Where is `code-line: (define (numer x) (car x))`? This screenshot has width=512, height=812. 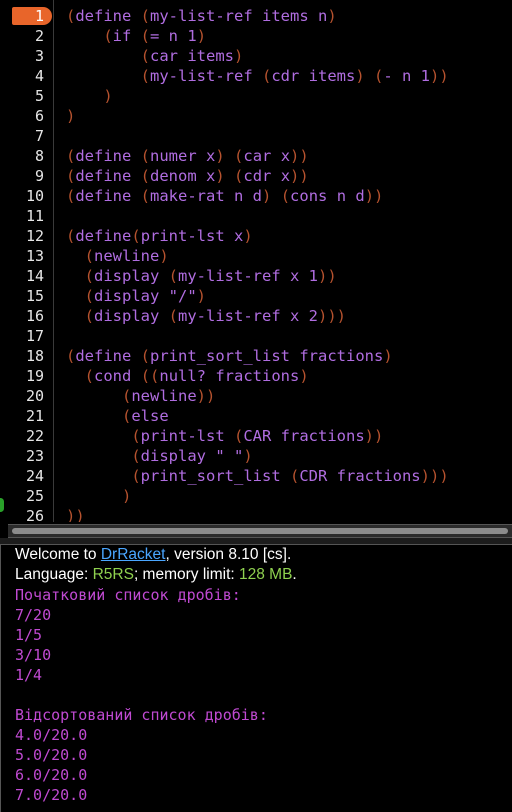 code-line: (define (numer x) (car x)) is located at coordinates (289, 156).